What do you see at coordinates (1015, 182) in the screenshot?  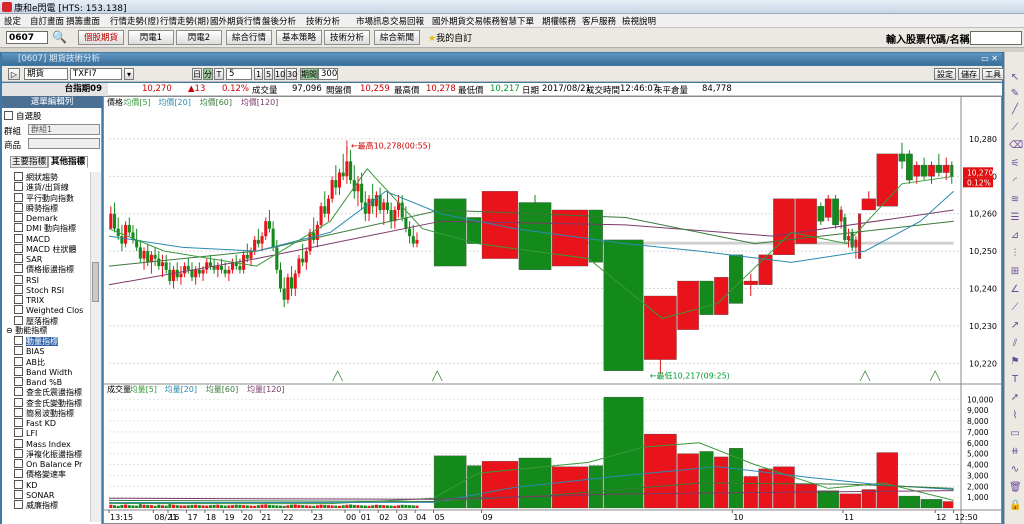 I see `arc-icon: ◜` at bounding box center [1015, 182].